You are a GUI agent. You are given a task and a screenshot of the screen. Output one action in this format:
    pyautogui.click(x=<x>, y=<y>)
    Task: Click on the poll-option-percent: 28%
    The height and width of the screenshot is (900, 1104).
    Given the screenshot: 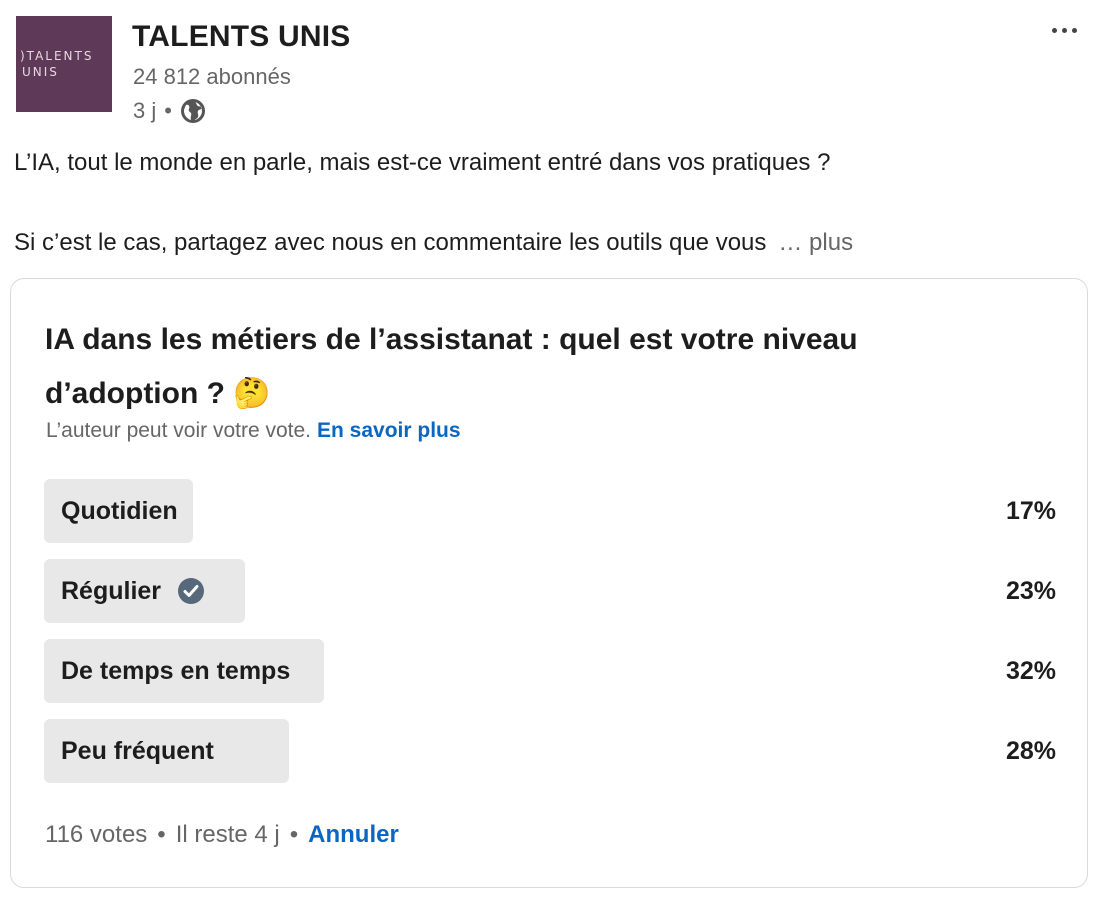 What is the action you would take?
    pyautogui.click(x=1030, y=750)
    